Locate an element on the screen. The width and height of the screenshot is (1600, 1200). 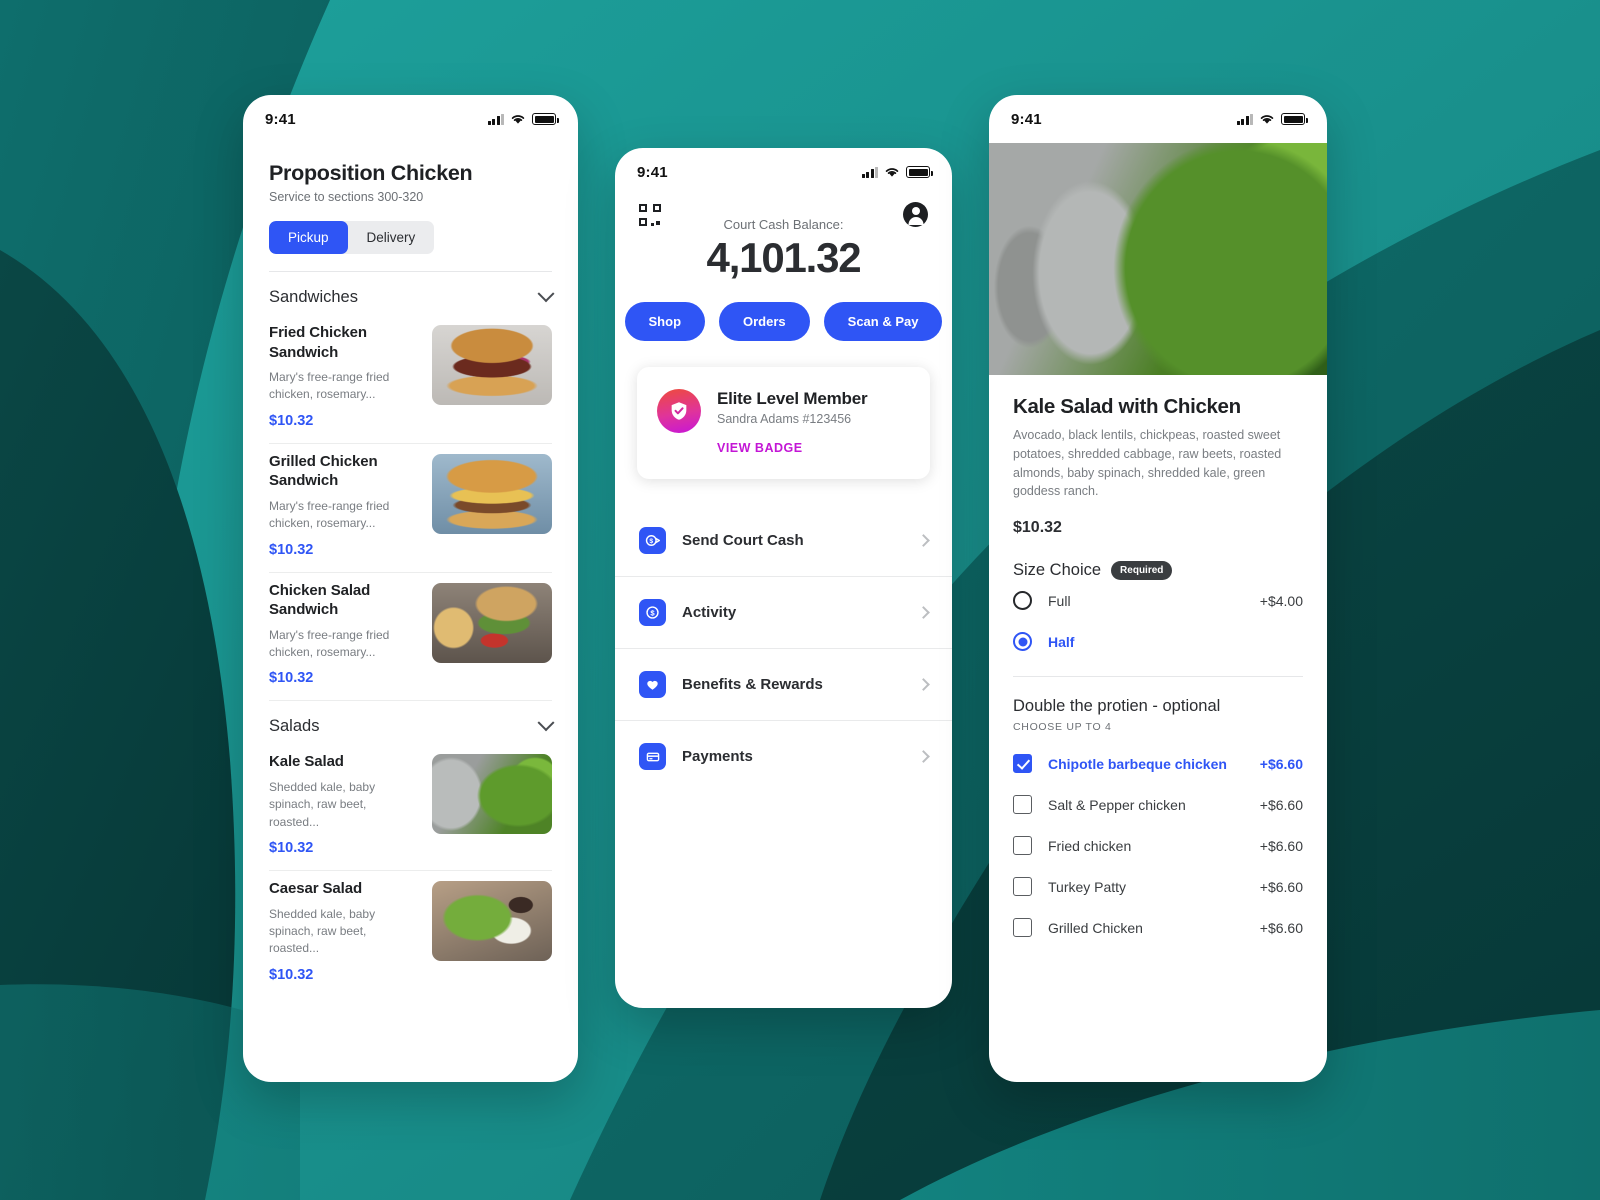
wifi-icon is located at coordinates (518, 119).